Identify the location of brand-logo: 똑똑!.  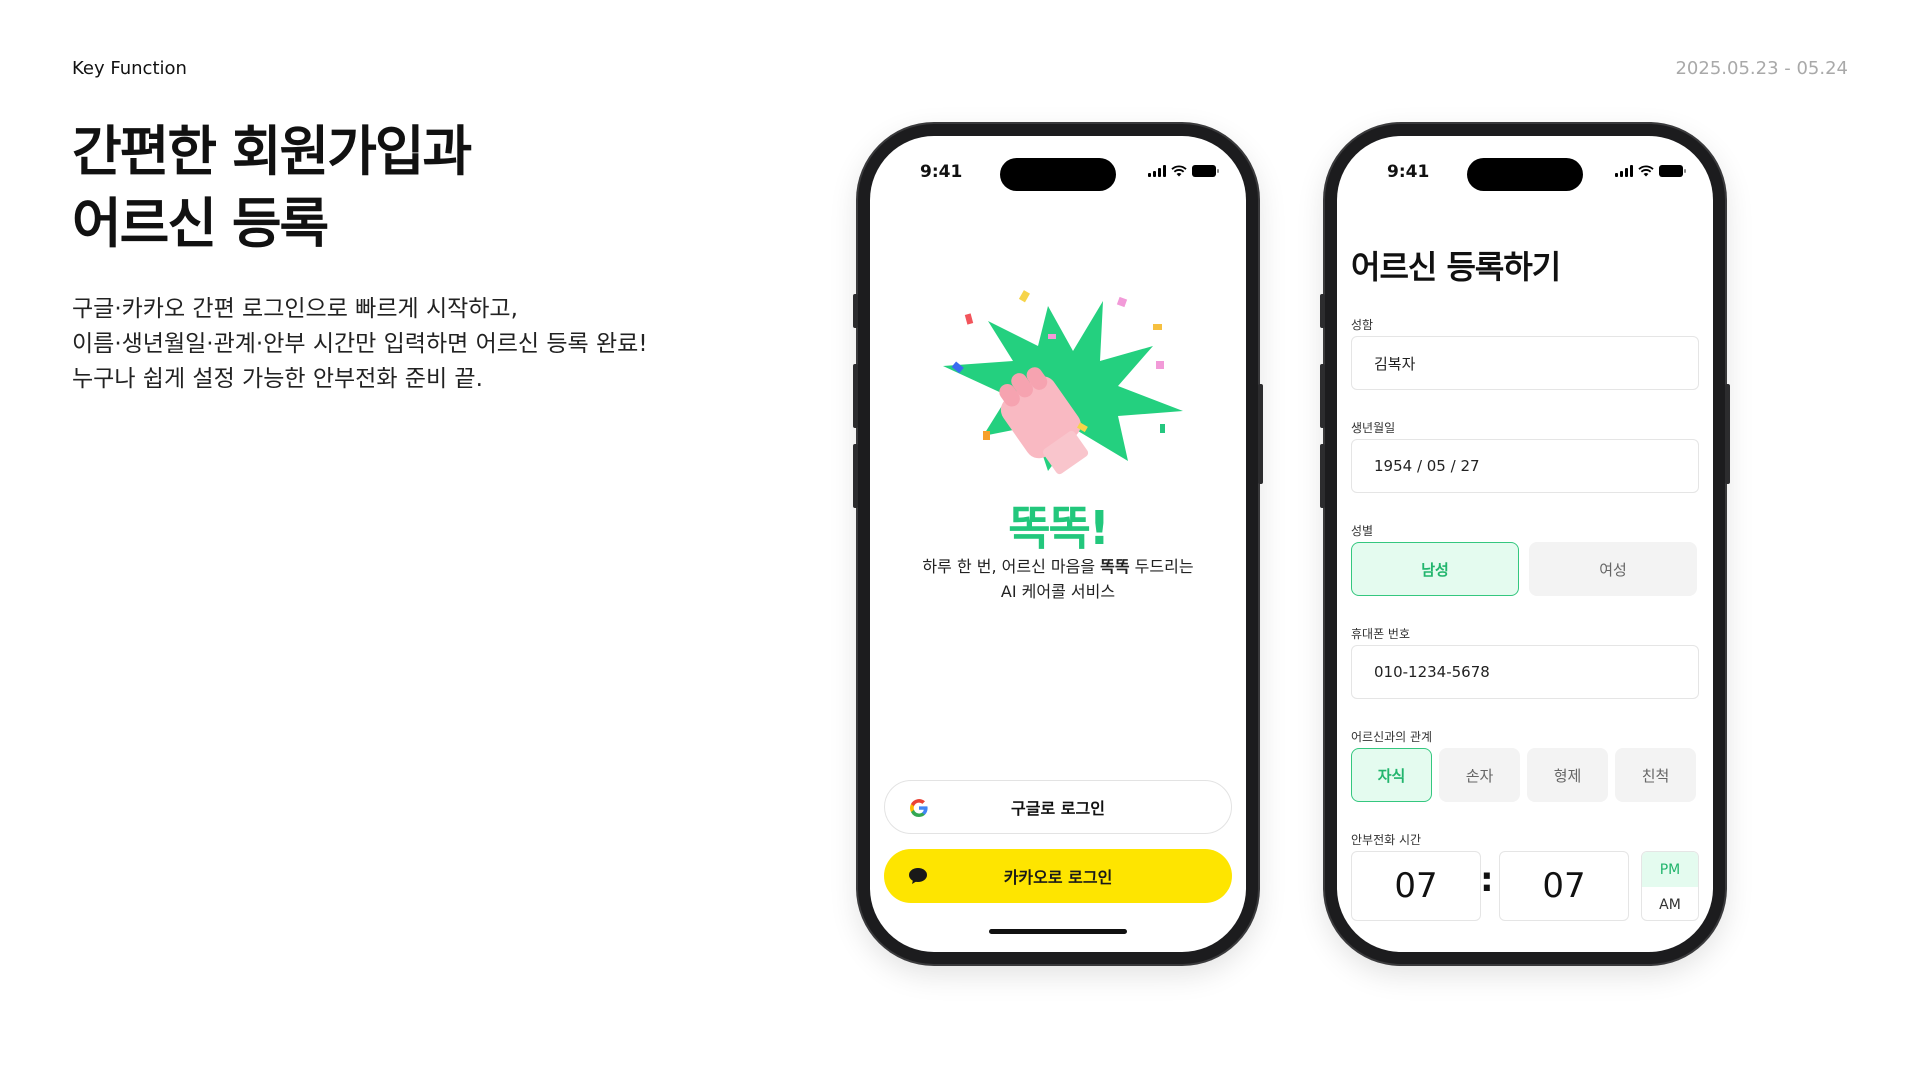
(1059, 528).